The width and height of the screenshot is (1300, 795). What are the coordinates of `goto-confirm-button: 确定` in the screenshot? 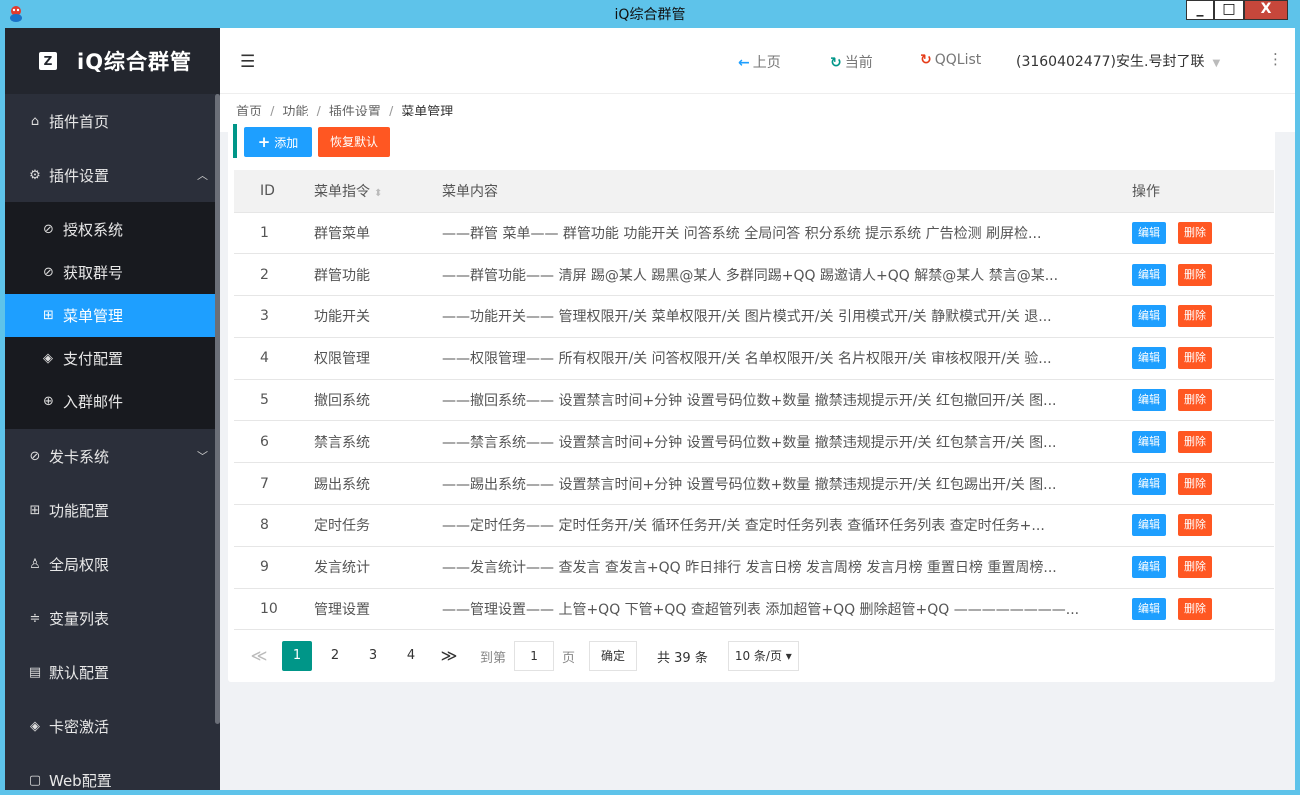 It's located at (613, 656).